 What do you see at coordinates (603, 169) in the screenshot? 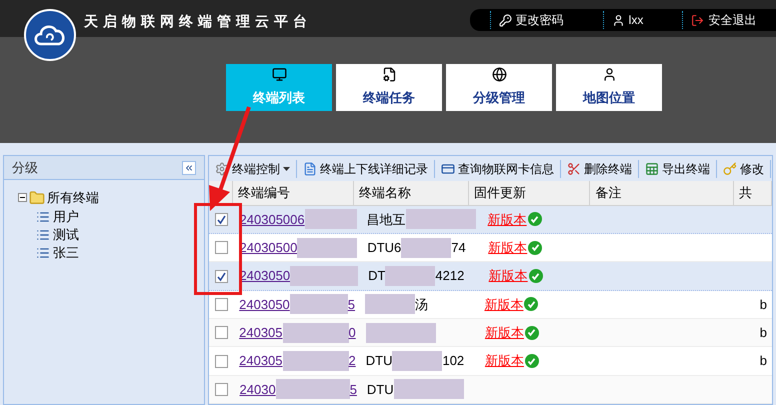
I see `toolbar-button: 删除终端` at bounding box center [603, 169].